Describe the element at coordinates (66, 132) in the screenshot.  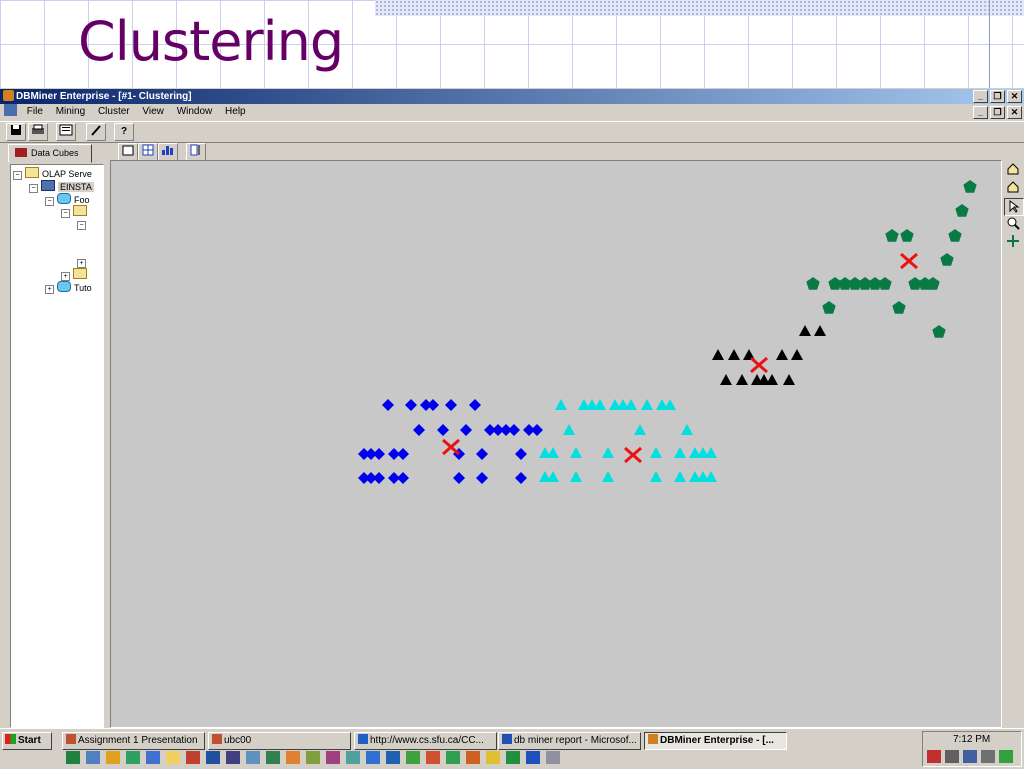
I see `properties-button` at that location.